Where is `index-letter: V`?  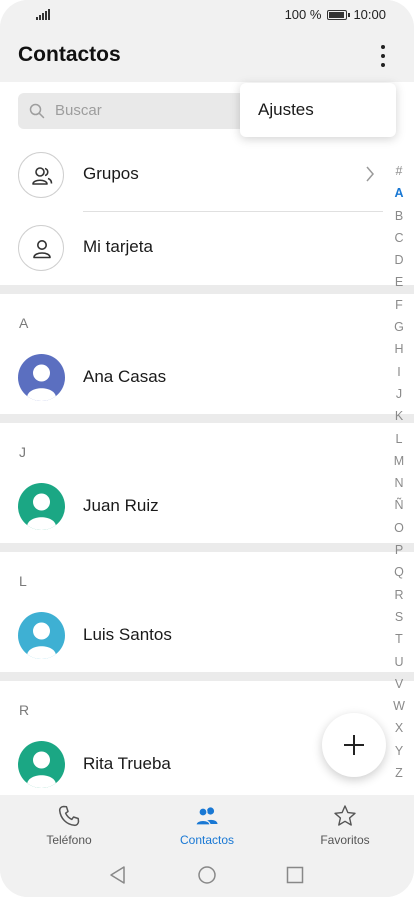 index-letter: V is located at coordinates (399, 684).